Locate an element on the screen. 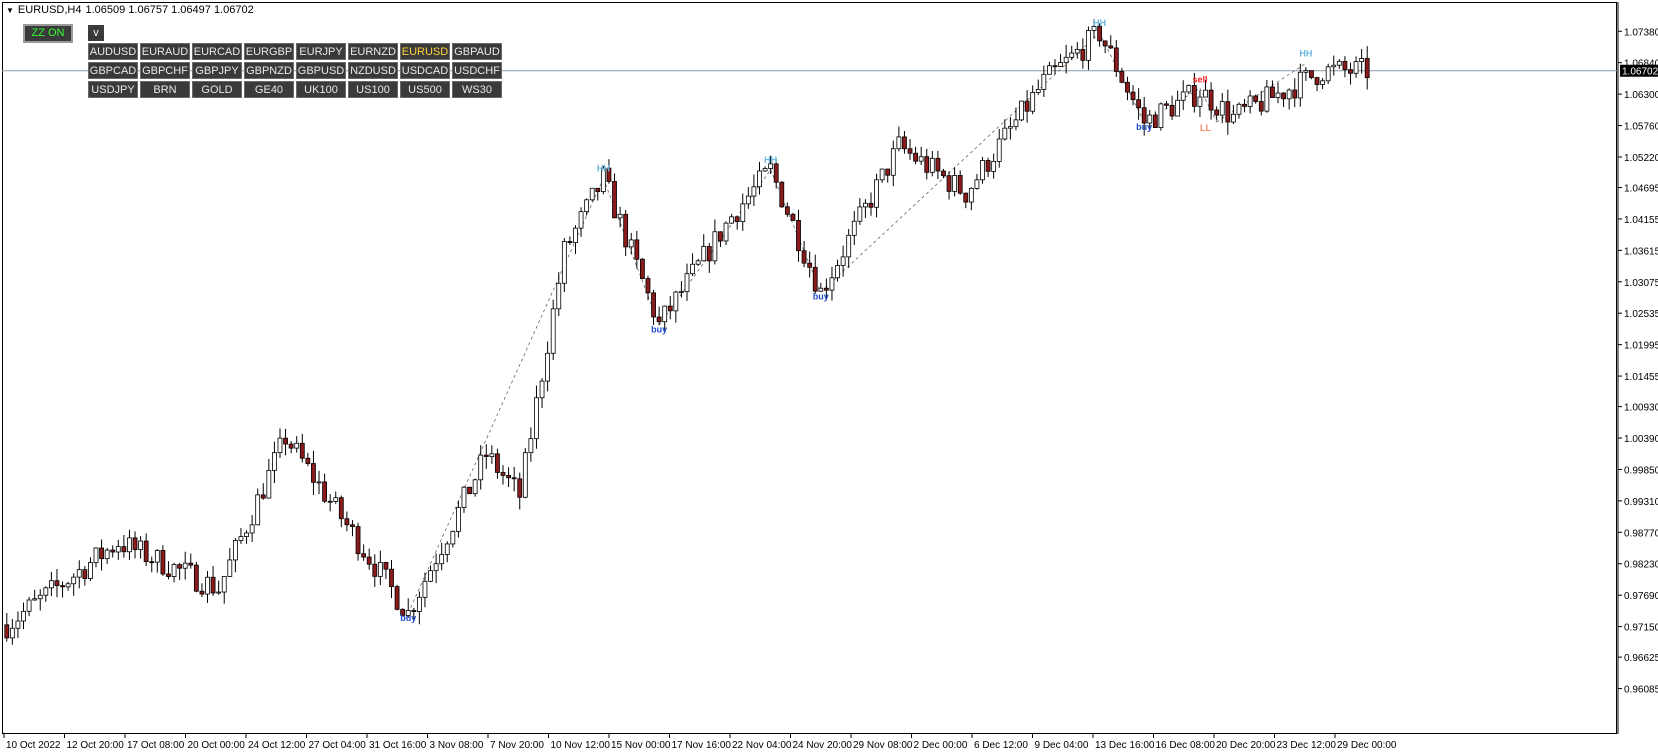 This screenshot has width=1658, height=753. y-tick-label: 1.05760 is located at coordinates (1641, 127).